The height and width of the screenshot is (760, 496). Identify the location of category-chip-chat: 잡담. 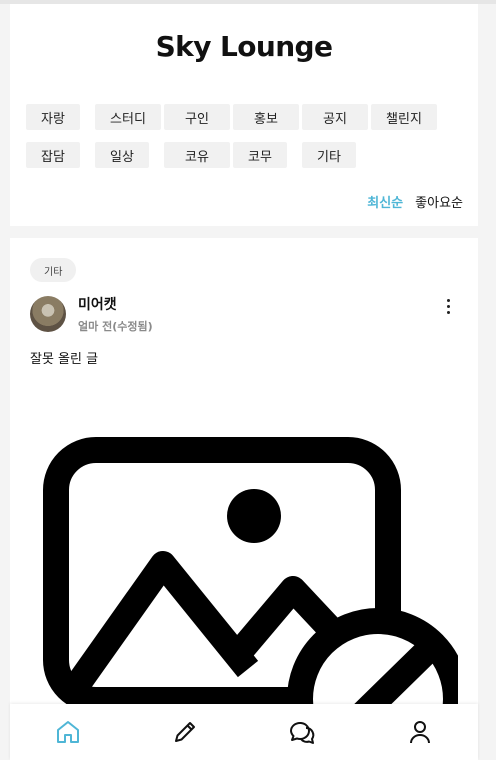
(53, 155).